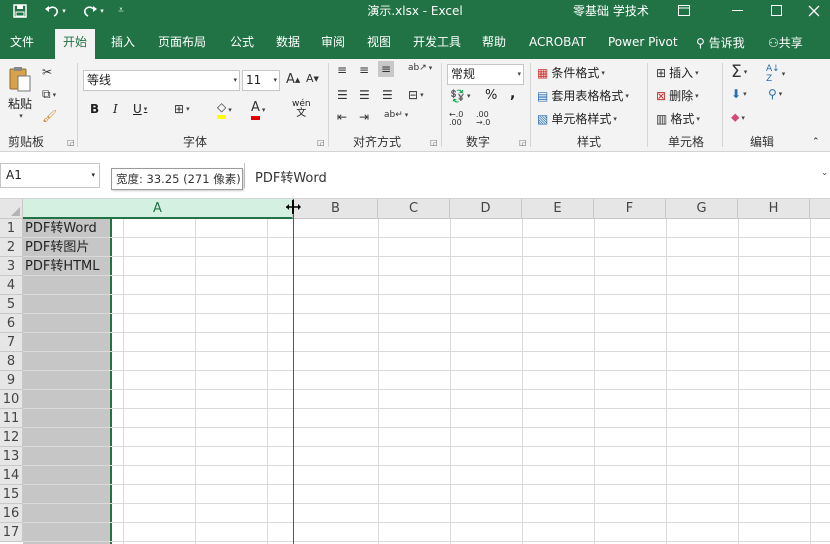 The height and width of the screenshot is (544, 830). I want to click on align-right-button: ☰, so click(387, 95).